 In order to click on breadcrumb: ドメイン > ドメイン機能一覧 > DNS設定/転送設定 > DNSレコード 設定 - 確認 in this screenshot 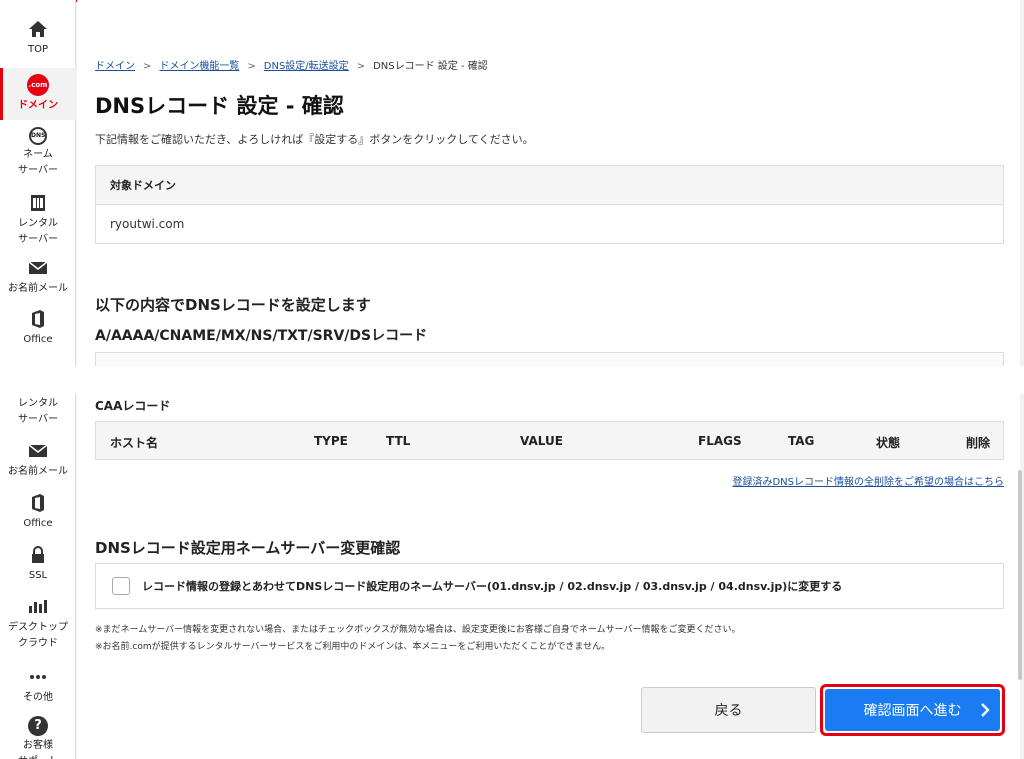, I will do `click(291, 66)`.